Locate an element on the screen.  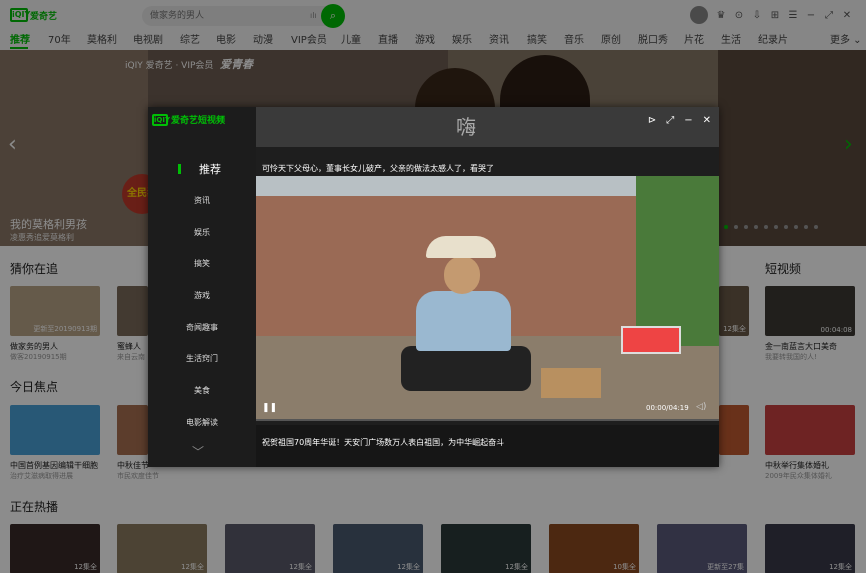
person-hat is located at coordinates (461, 247).